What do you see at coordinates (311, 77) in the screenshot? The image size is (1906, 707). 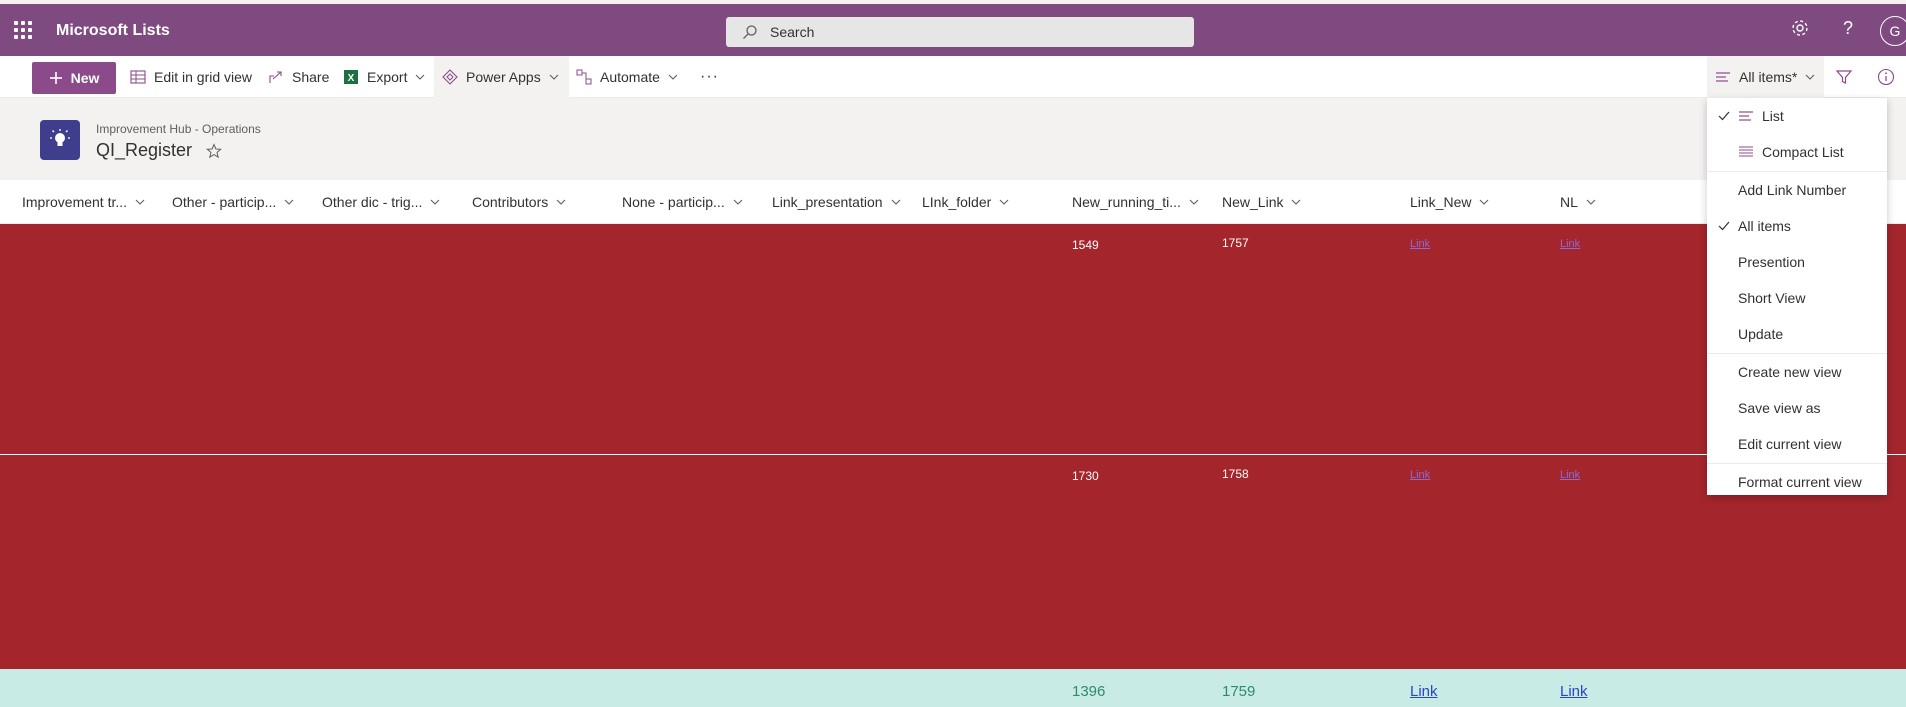 I see `share-label: Share` at bounding box center [311, 77].